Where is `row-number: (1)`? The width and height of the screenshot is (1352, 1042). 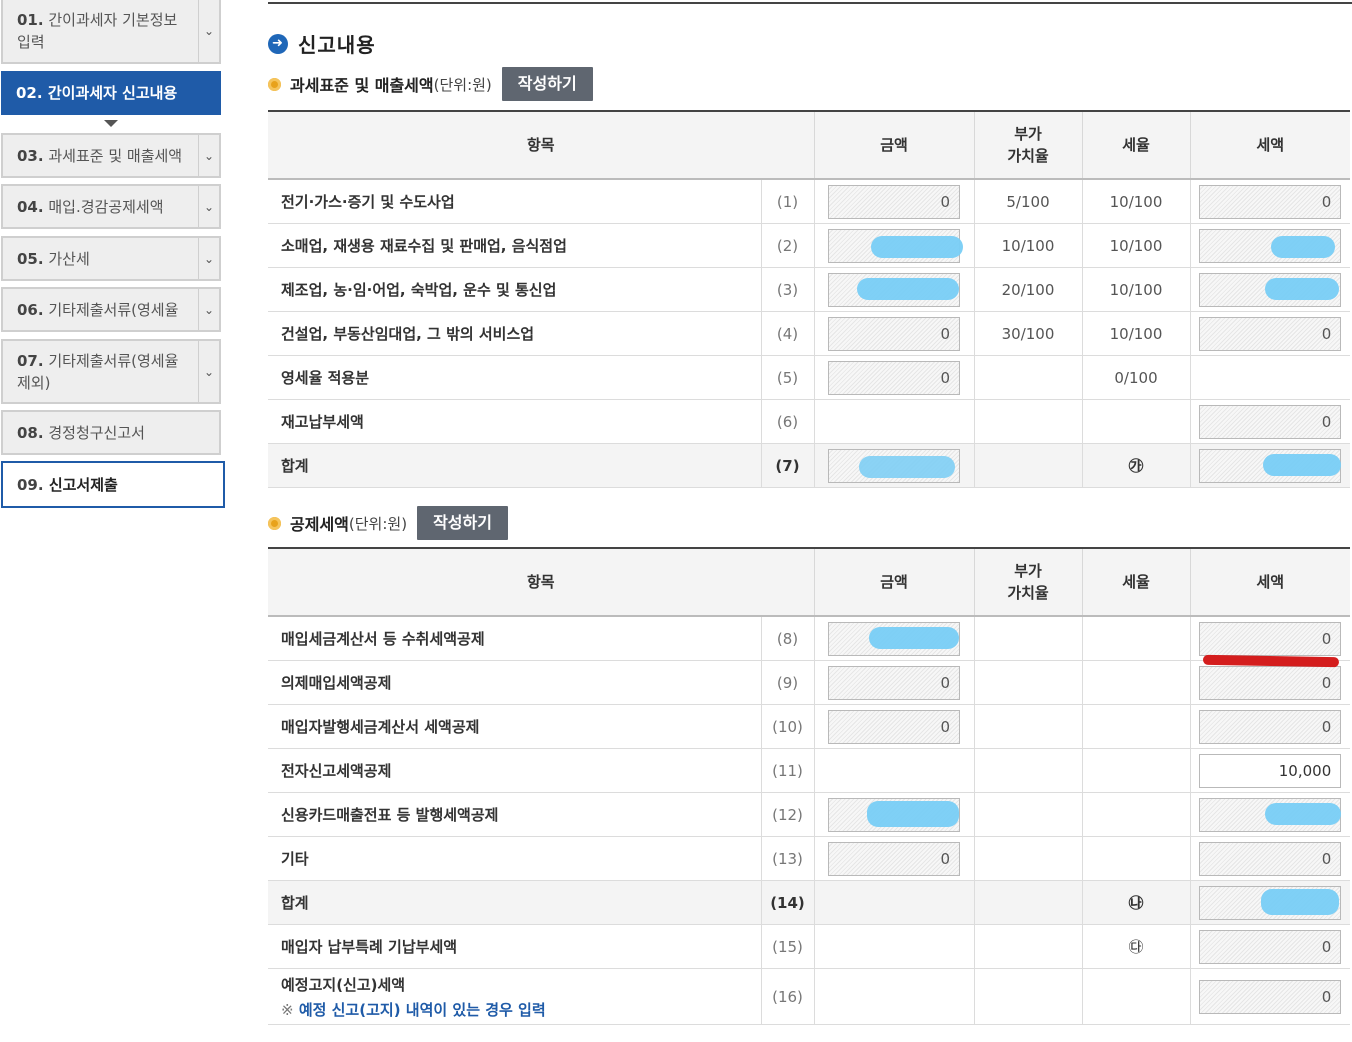 row-number: (1) is located at coordinates (788, 201).